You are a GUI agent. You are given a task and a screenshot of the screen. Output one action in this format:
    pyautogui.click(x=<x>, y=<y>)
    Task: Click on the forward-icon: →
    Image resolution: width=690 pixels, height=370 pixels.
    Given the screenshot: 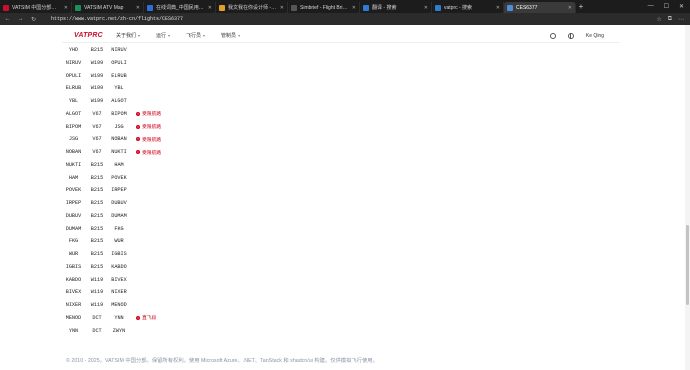 What is the action you would take?
    pyautogui.click(x=20, y=19)
    